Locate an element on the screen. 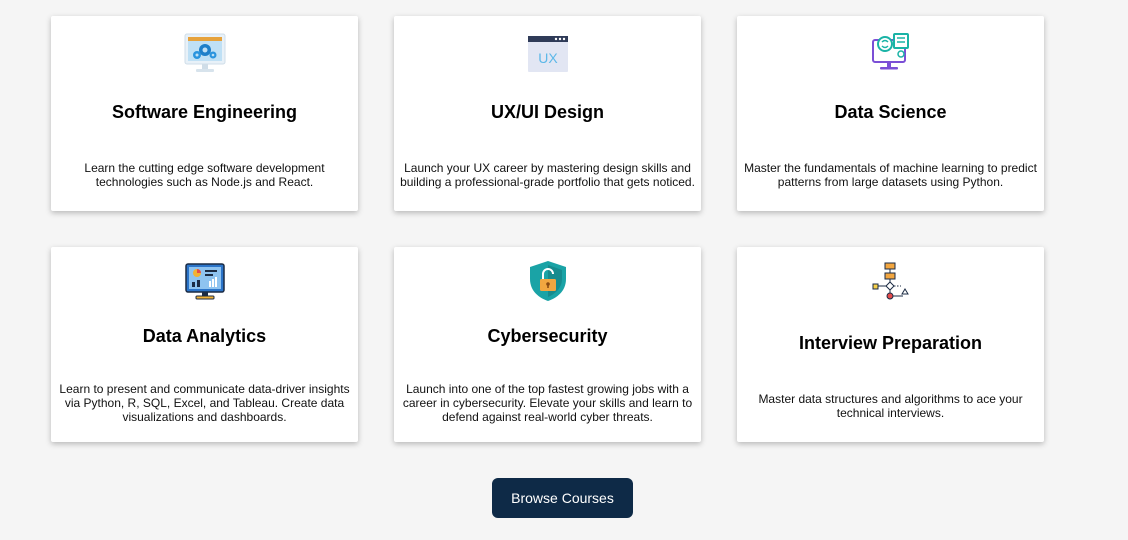  course-title: Data Science is located at coordinates (890, 112).